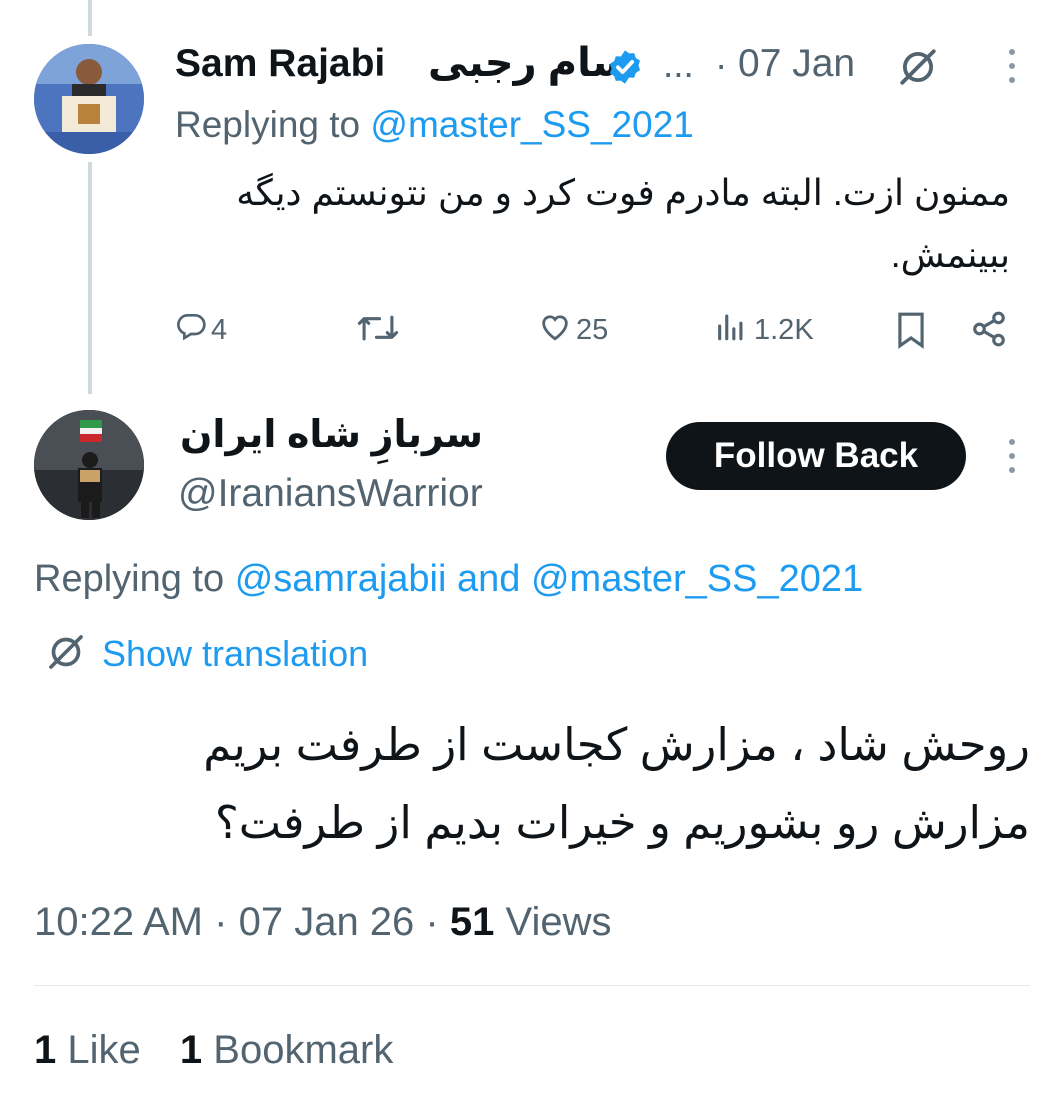 The image size is (1064, 1099). What do you see at coordinates (918, 67) in the screenshot?
I see `grok-icon` at bounding box center [918, 67].